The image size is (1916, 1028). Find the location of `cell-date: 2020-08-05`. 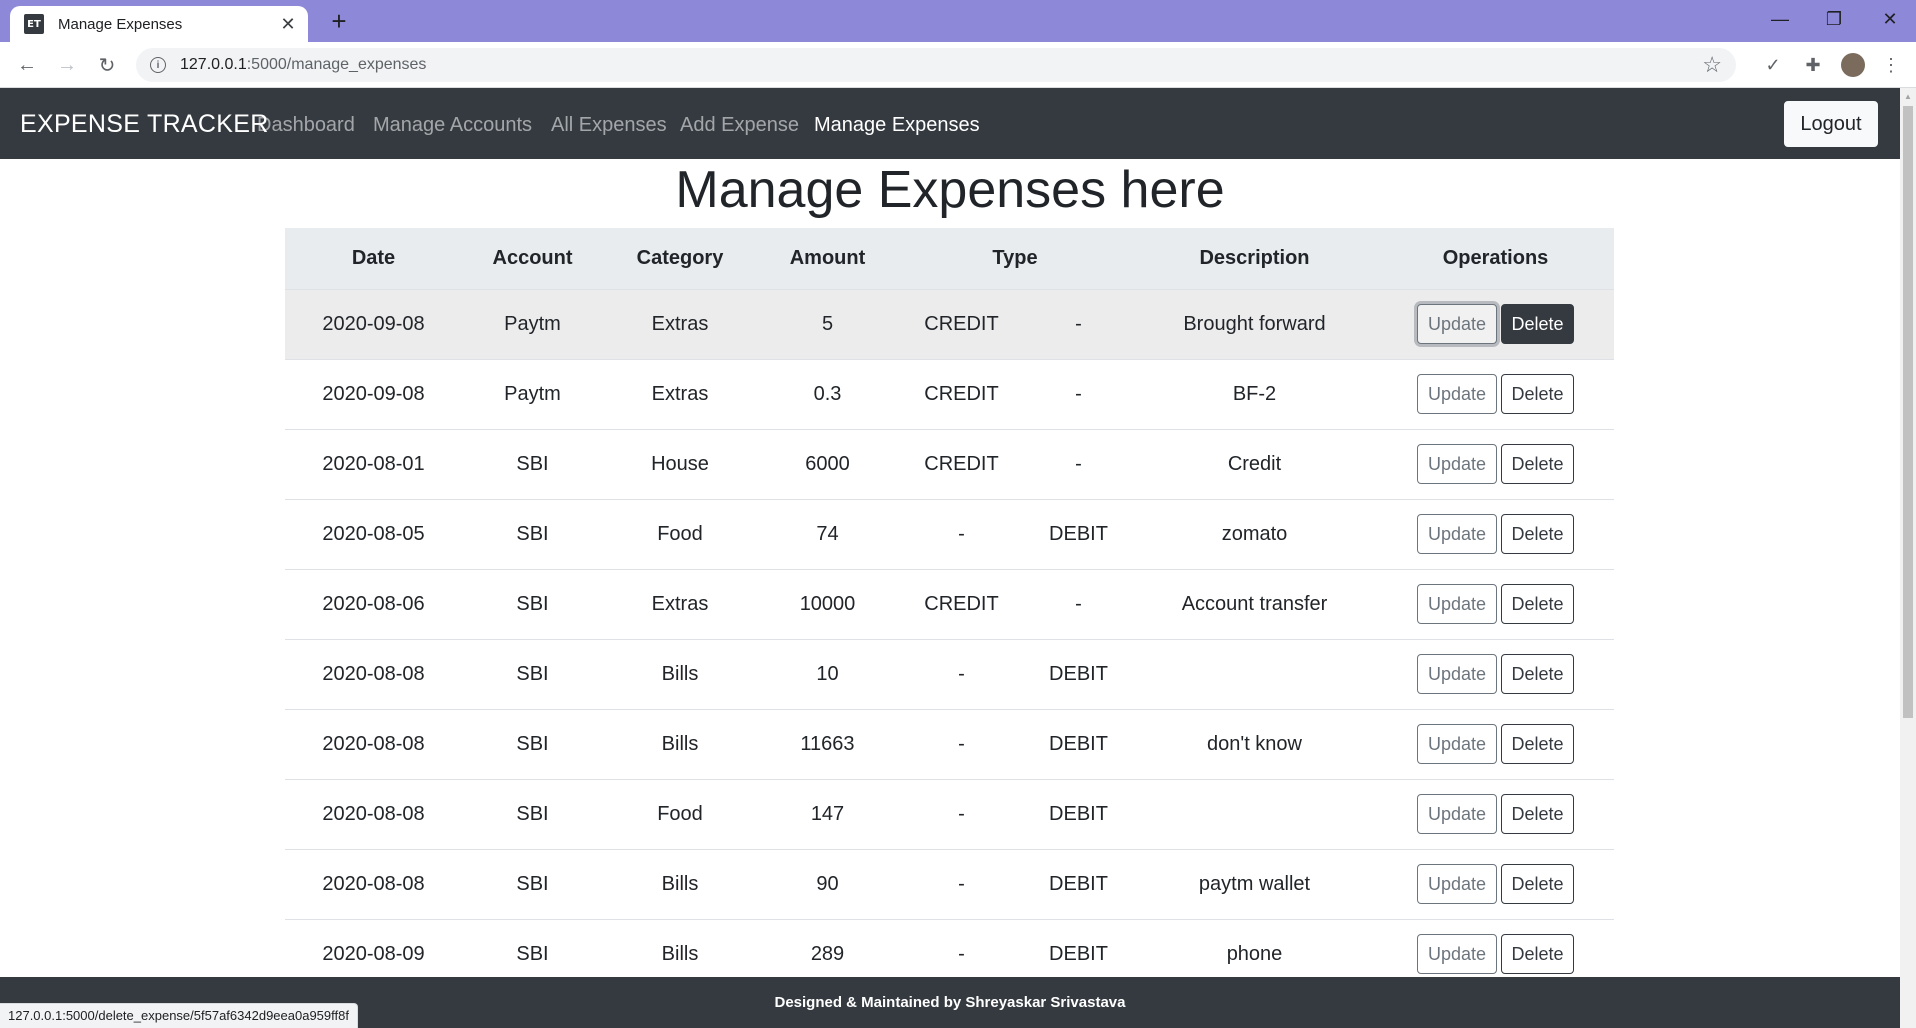

cell-date: 2020-08-05 is located at coordinates (373, 533).